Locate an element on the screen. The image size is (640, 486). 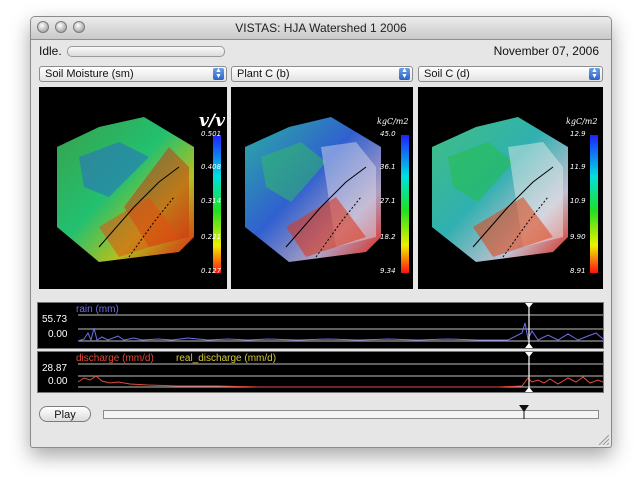
variable-select-3-value: Soil C (d) is located at coordinates (447, 74).